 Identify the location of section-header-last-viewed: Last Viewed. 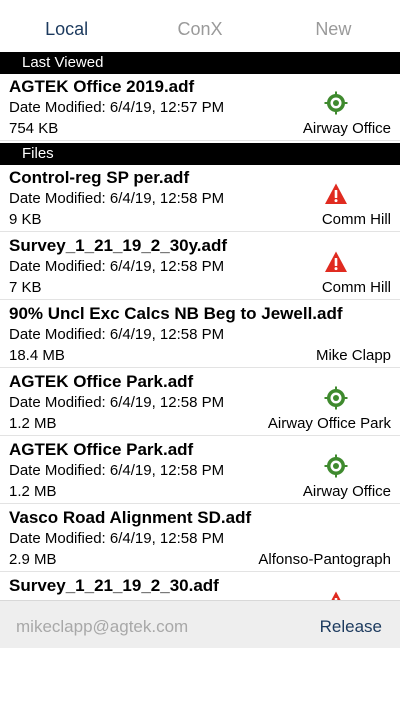
(200, 63).